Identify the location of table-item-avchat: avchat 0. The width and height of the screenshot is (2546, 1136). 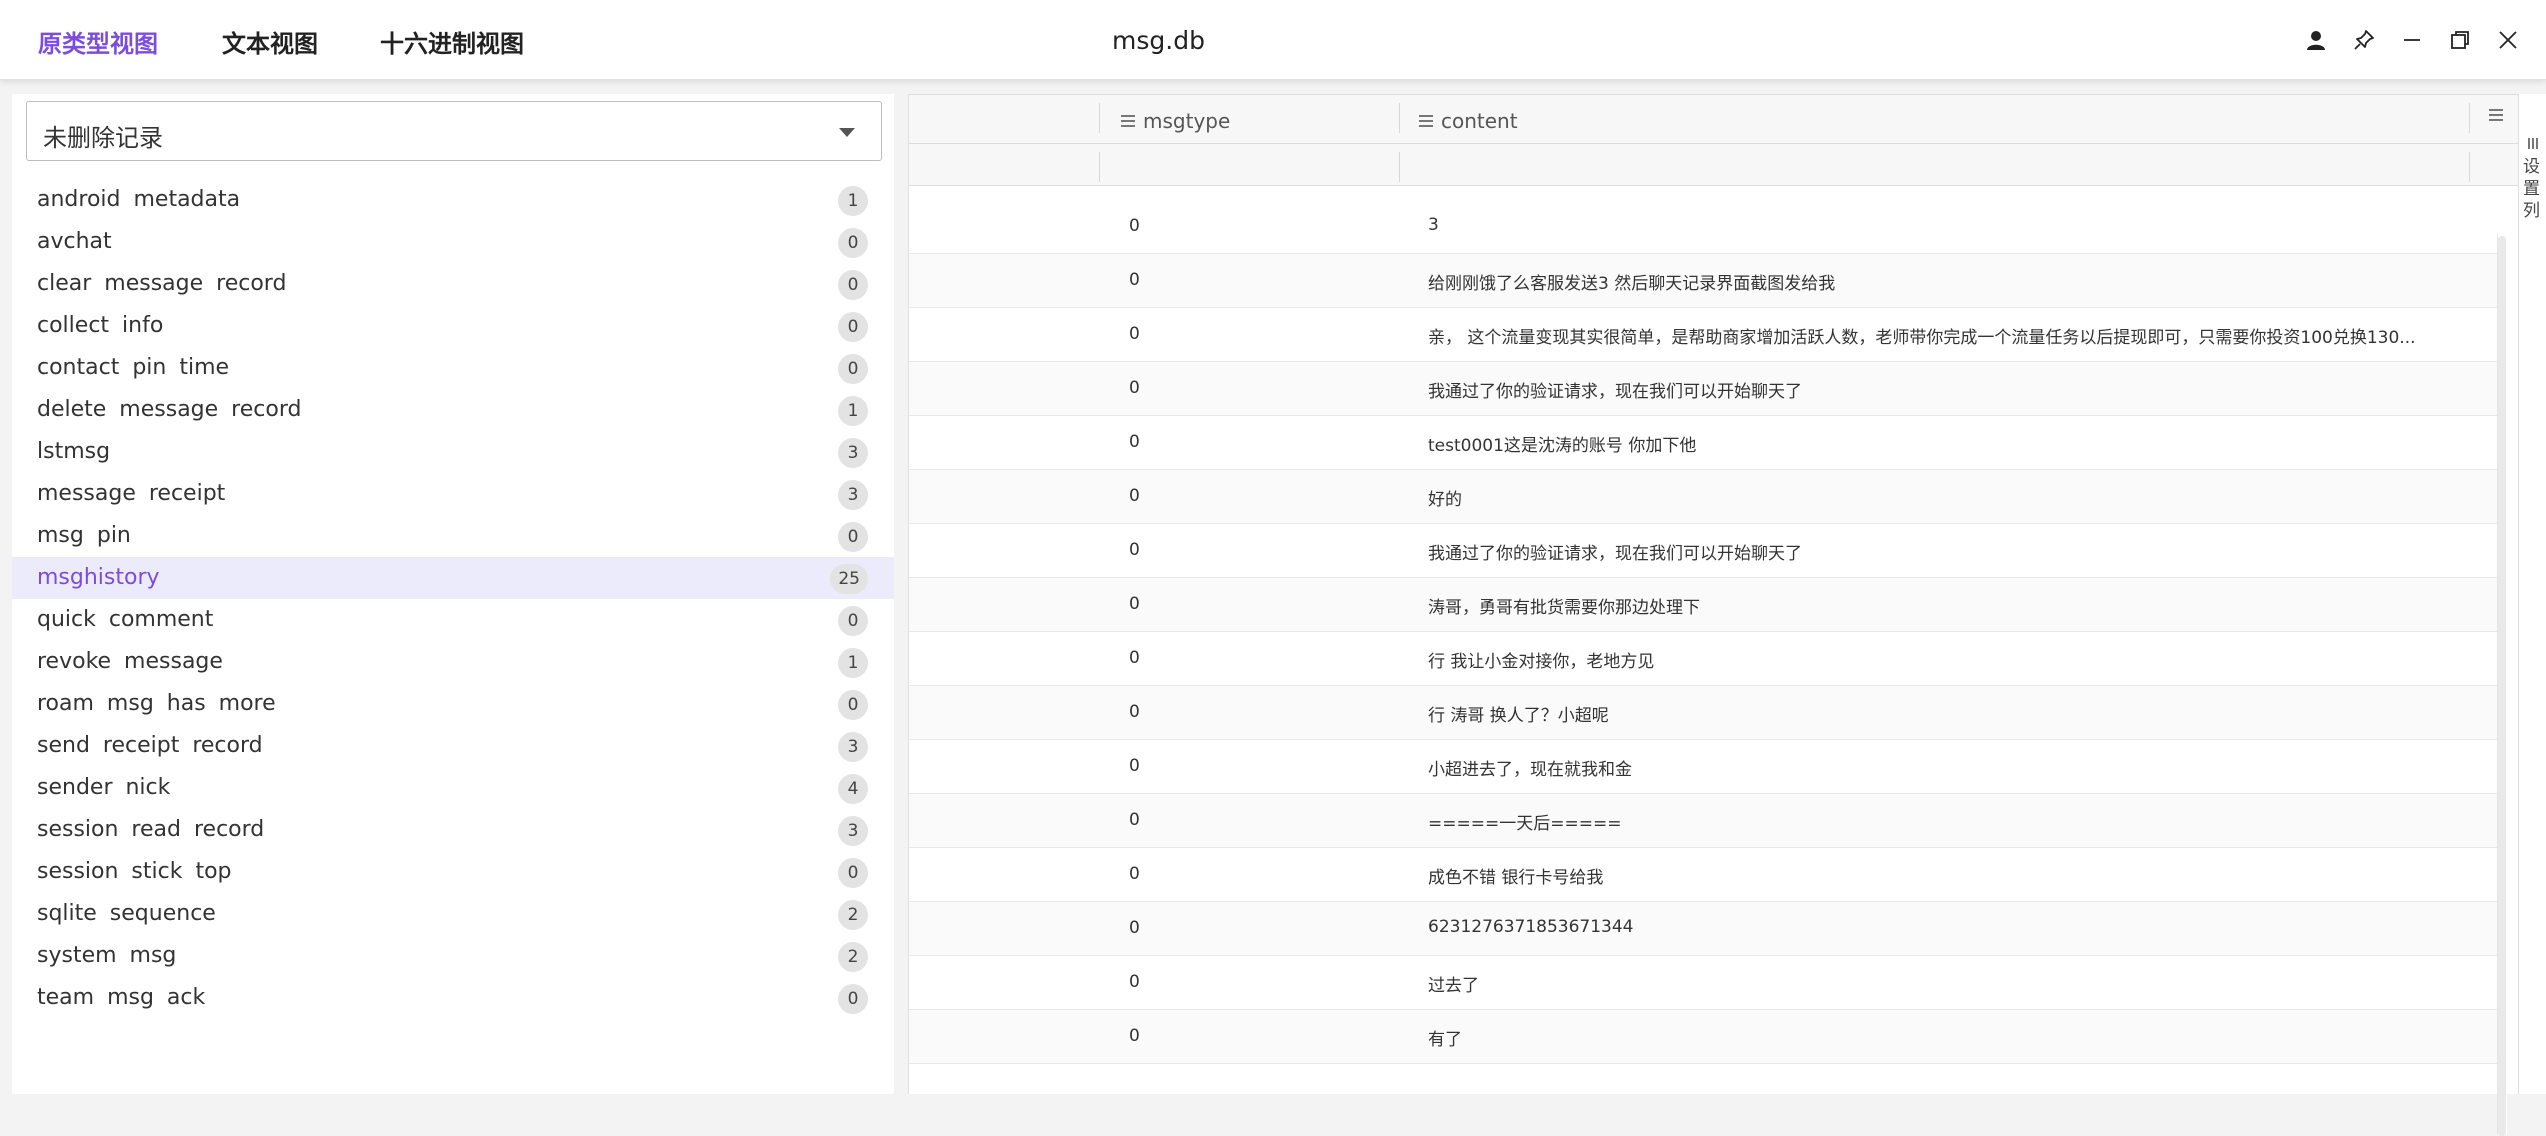
(453, 242).